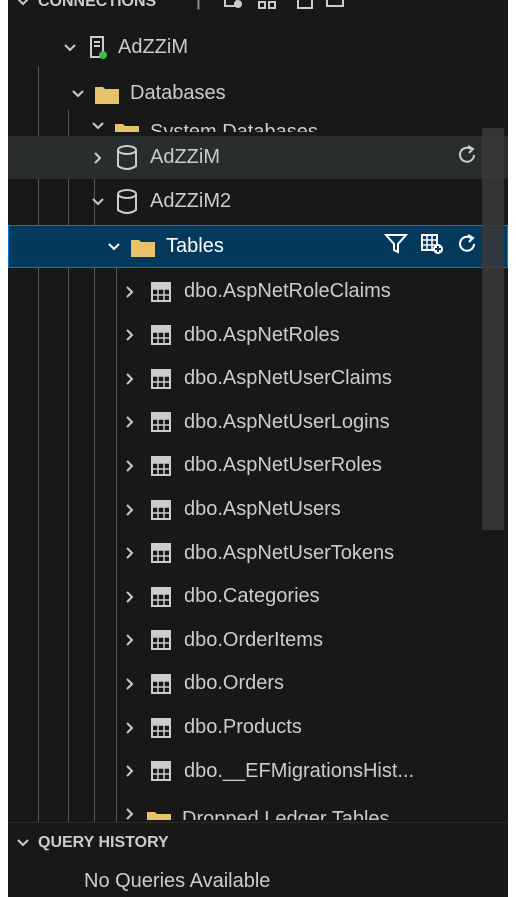 This screenshot has height=897, width=516. I want to click on table-label: dbo.Categories, so click(252, 596).